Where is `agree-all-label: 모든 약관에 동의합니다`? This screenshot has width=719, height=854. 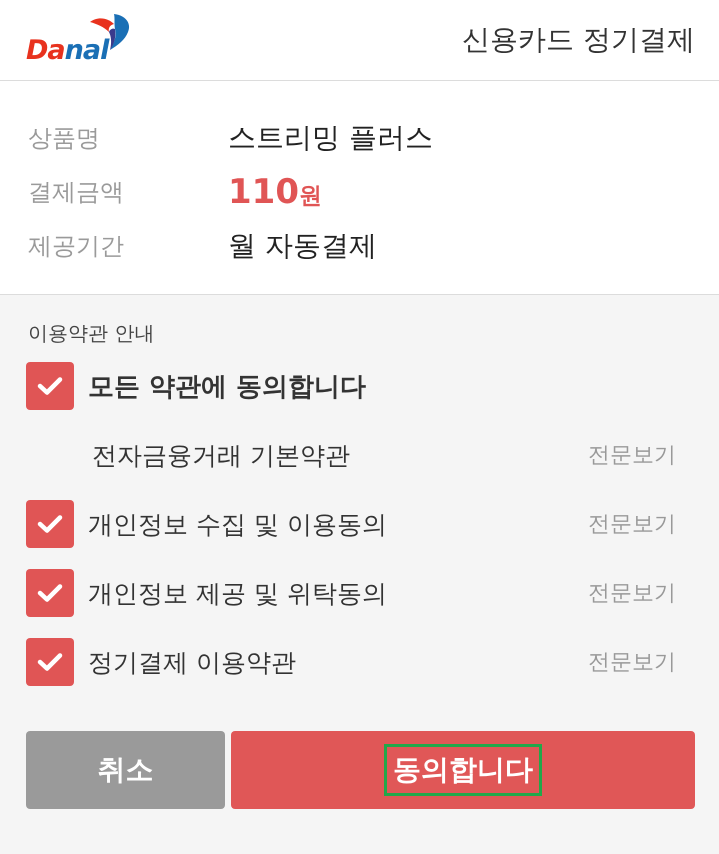 agree-all-label: 모든 약관에 동의합니다 is located at coordinates (228, 387).